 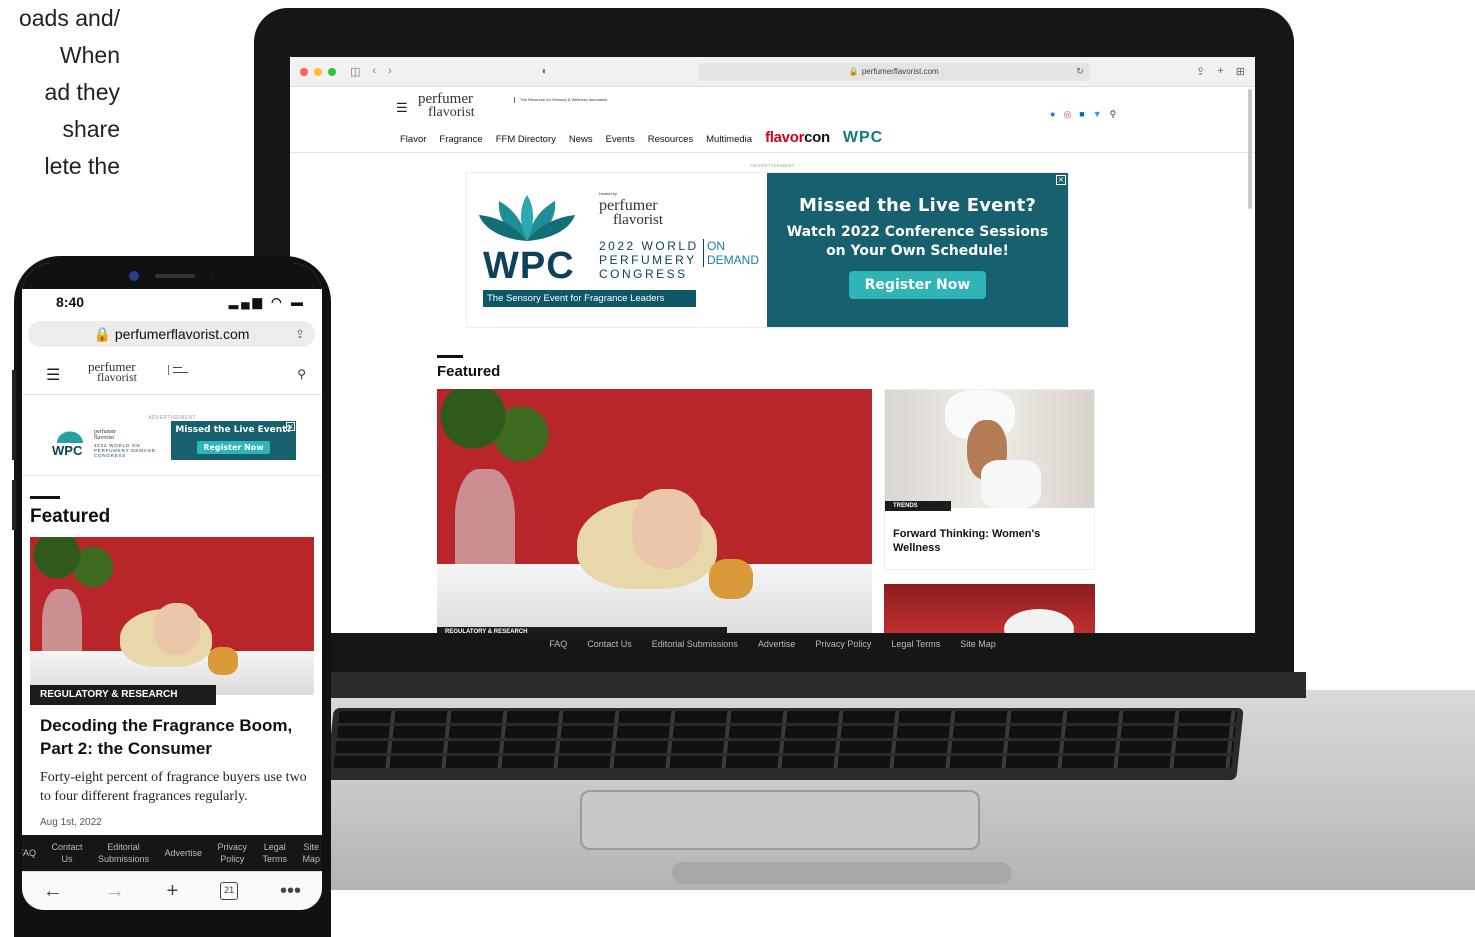 I want to click on footer-label: Map, so click(x=311, y=859).